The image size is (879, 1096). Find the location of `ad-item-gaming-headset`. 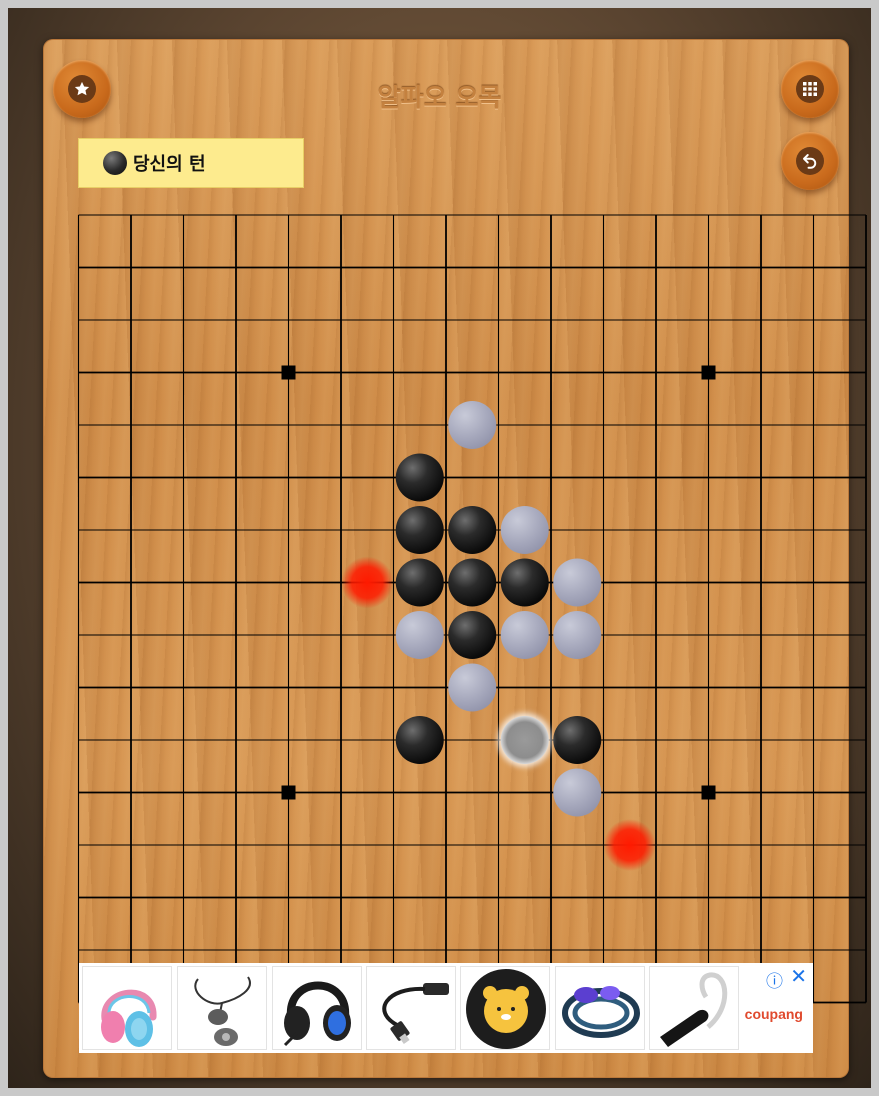

ad-item-gaming-headset is located at coordinates (317, 1008).